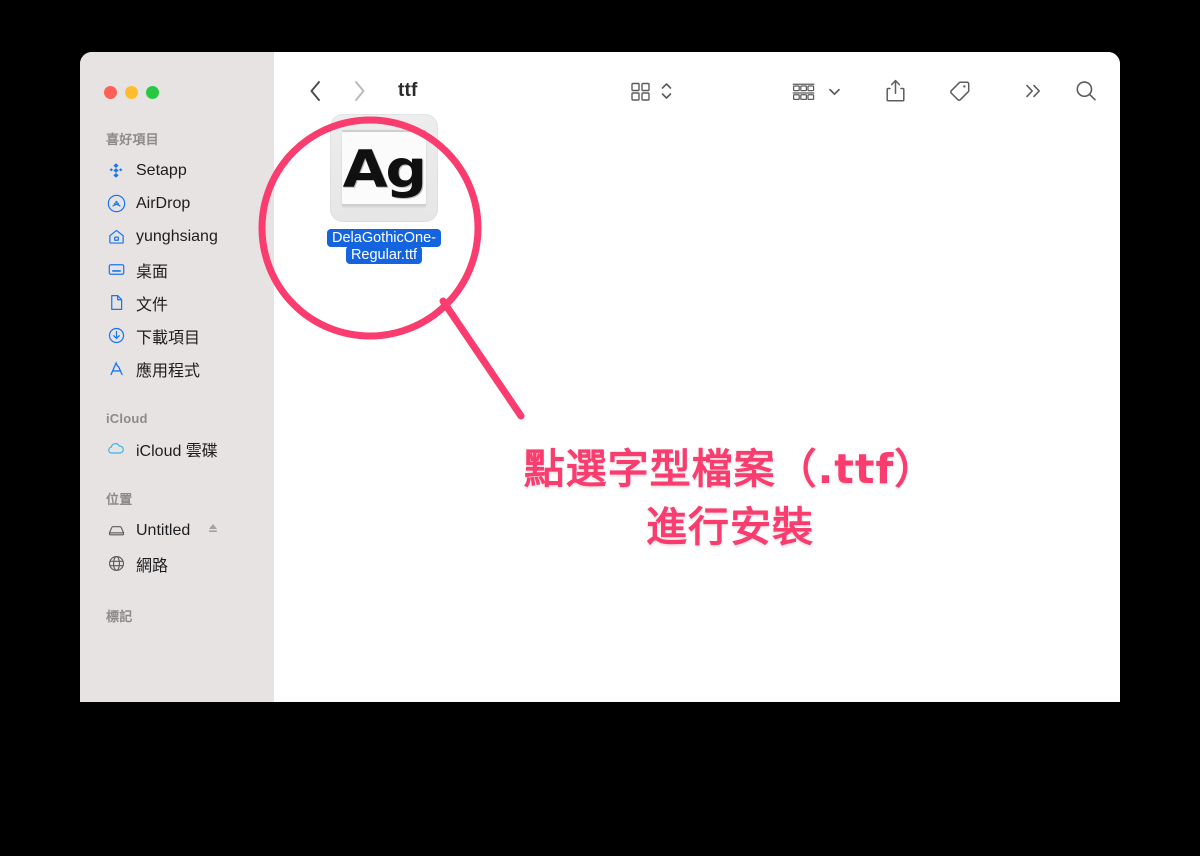 The image size is (1200, 856). What do you see at coordinates (152, 272) in the screenshot?
I see `sidebar-item-label: 桌面` at bounding box center [152, 272].